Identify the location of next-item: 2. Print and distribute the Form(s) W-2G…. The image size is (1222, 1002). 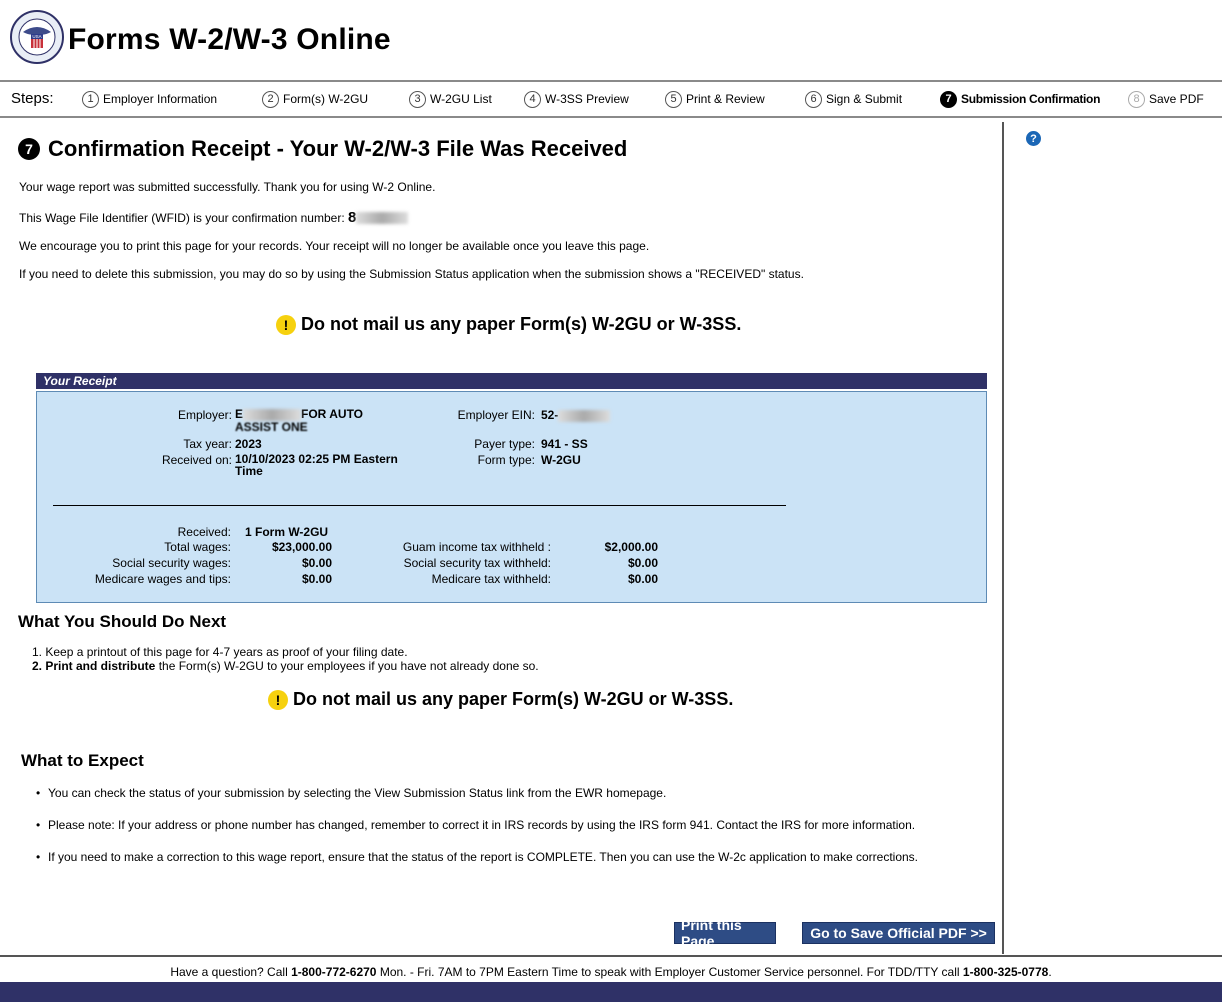
(285, 666).